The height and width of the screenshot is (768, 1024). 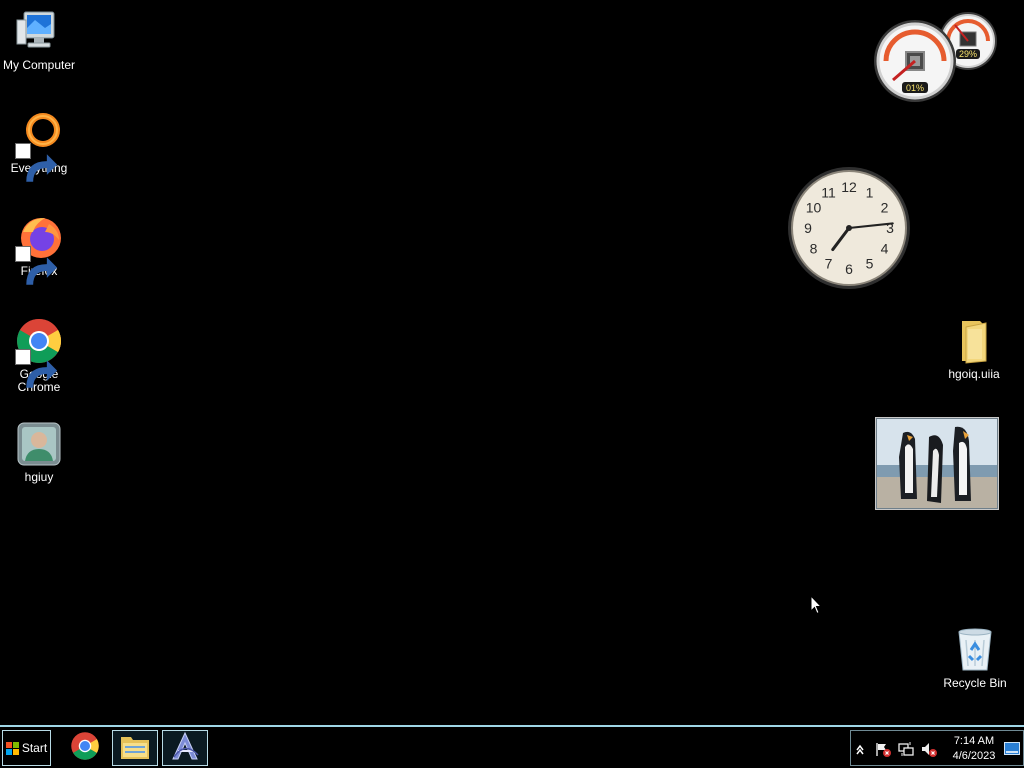 What do you see at coordinates (39, 65) in the screenshot?
I see `desktop-icon-label: My Computer` at bounding box center [39, 65].